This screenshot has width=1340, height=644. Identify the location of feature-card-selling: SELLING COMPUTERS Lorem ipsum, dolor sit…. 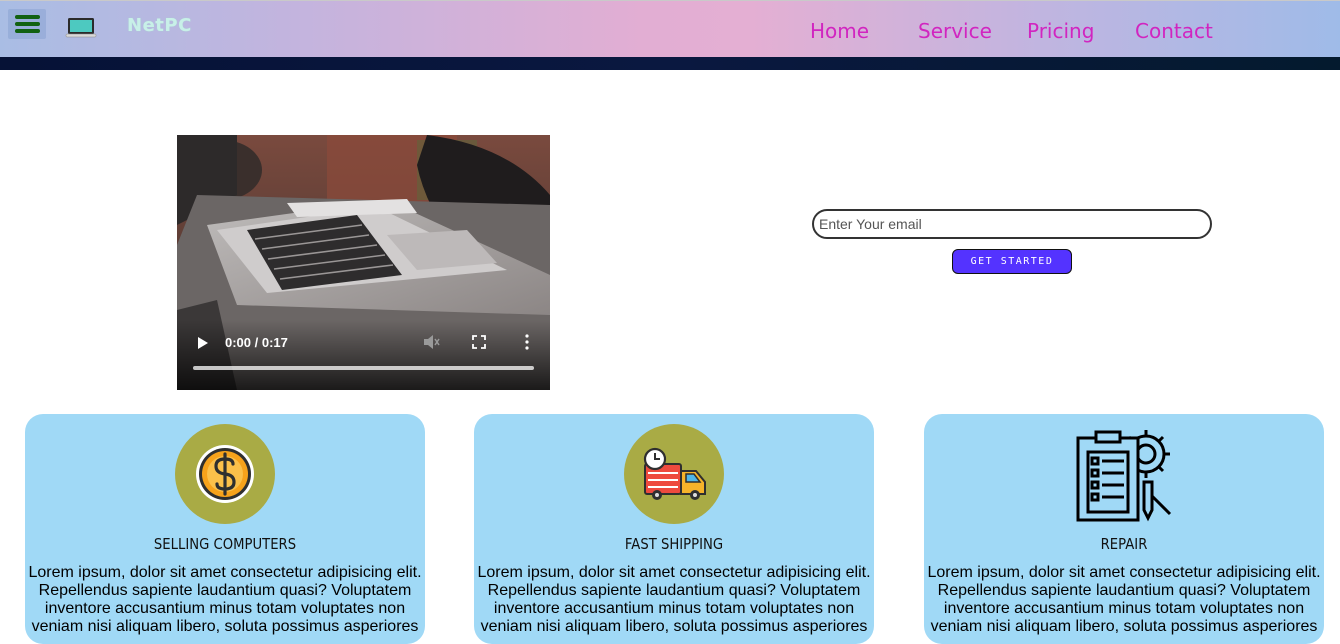
(225, 529).